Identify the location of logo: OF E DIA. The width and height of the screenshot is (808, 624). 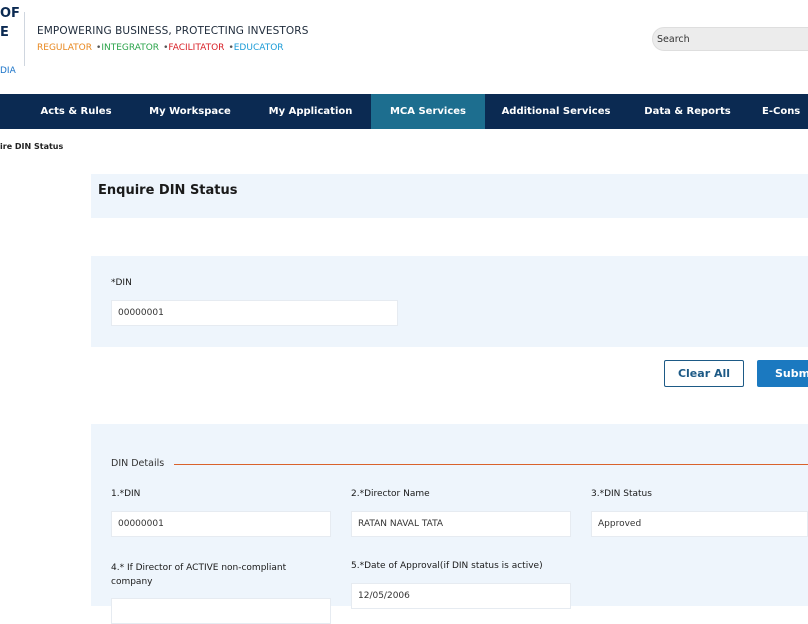
(11, 40).